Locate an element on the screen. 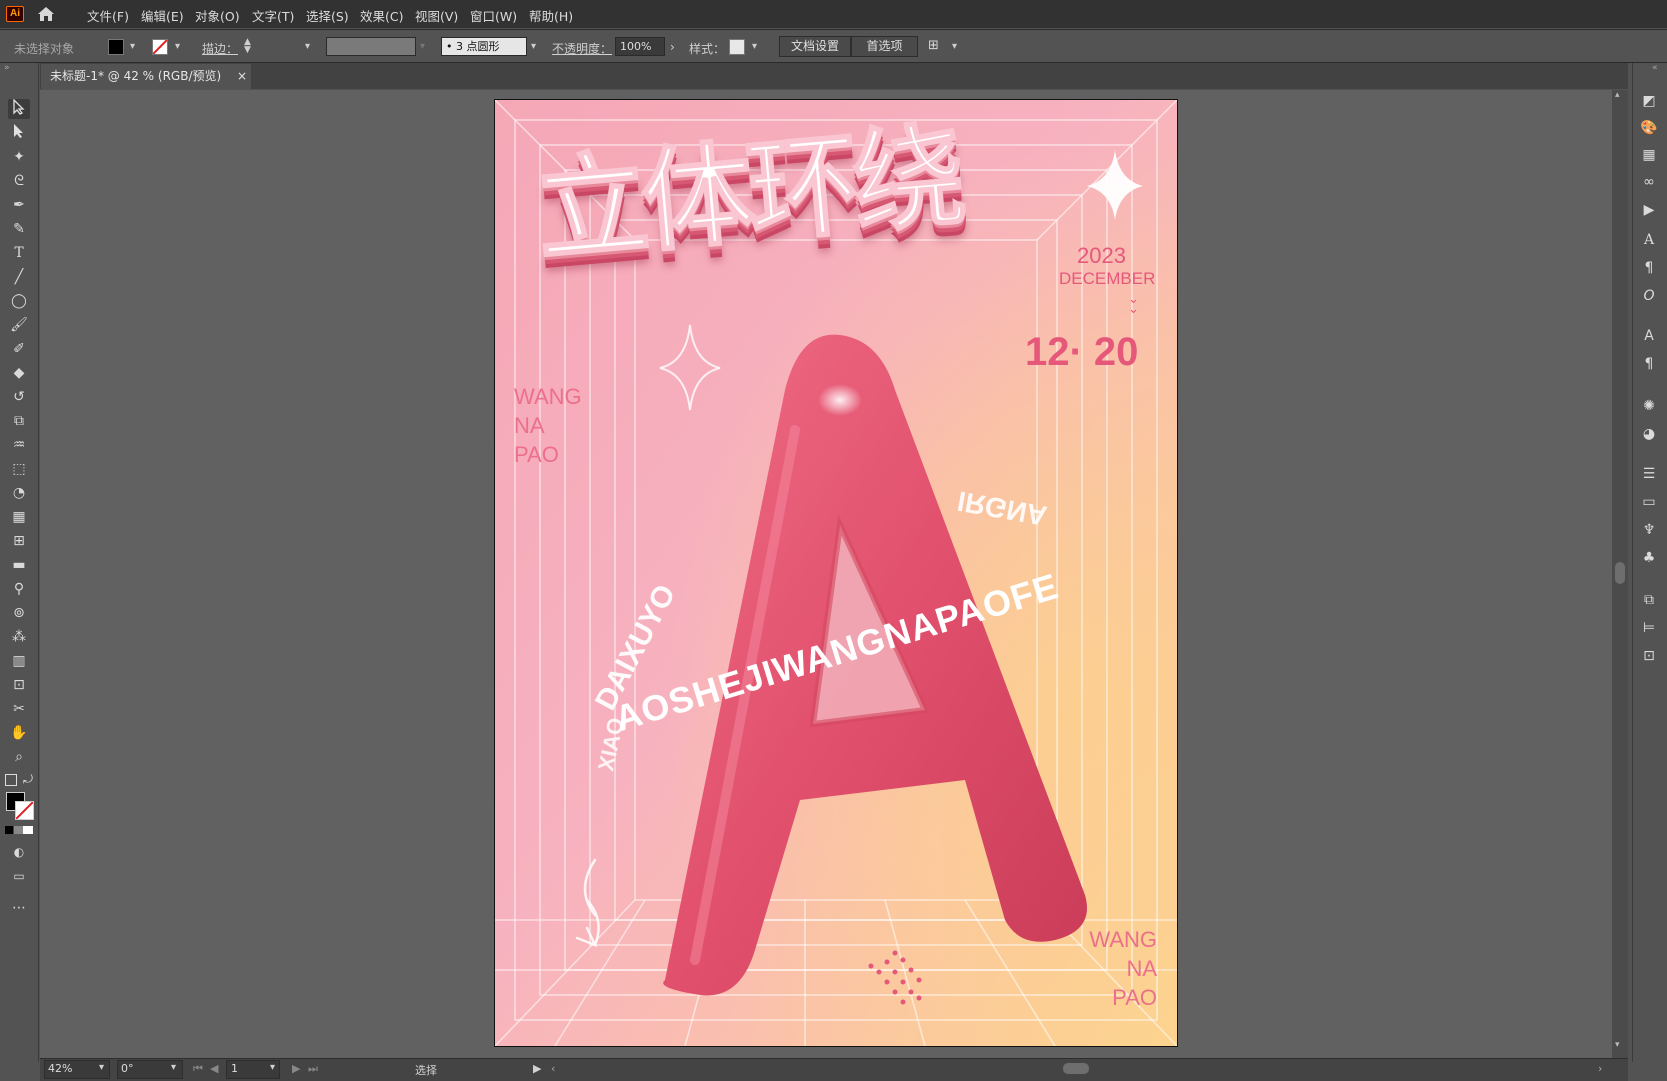 The height and width of the screenshot is (1081, 1667). artboard-dropdown-icon: ▾ is located at coordinates (272, 1067).